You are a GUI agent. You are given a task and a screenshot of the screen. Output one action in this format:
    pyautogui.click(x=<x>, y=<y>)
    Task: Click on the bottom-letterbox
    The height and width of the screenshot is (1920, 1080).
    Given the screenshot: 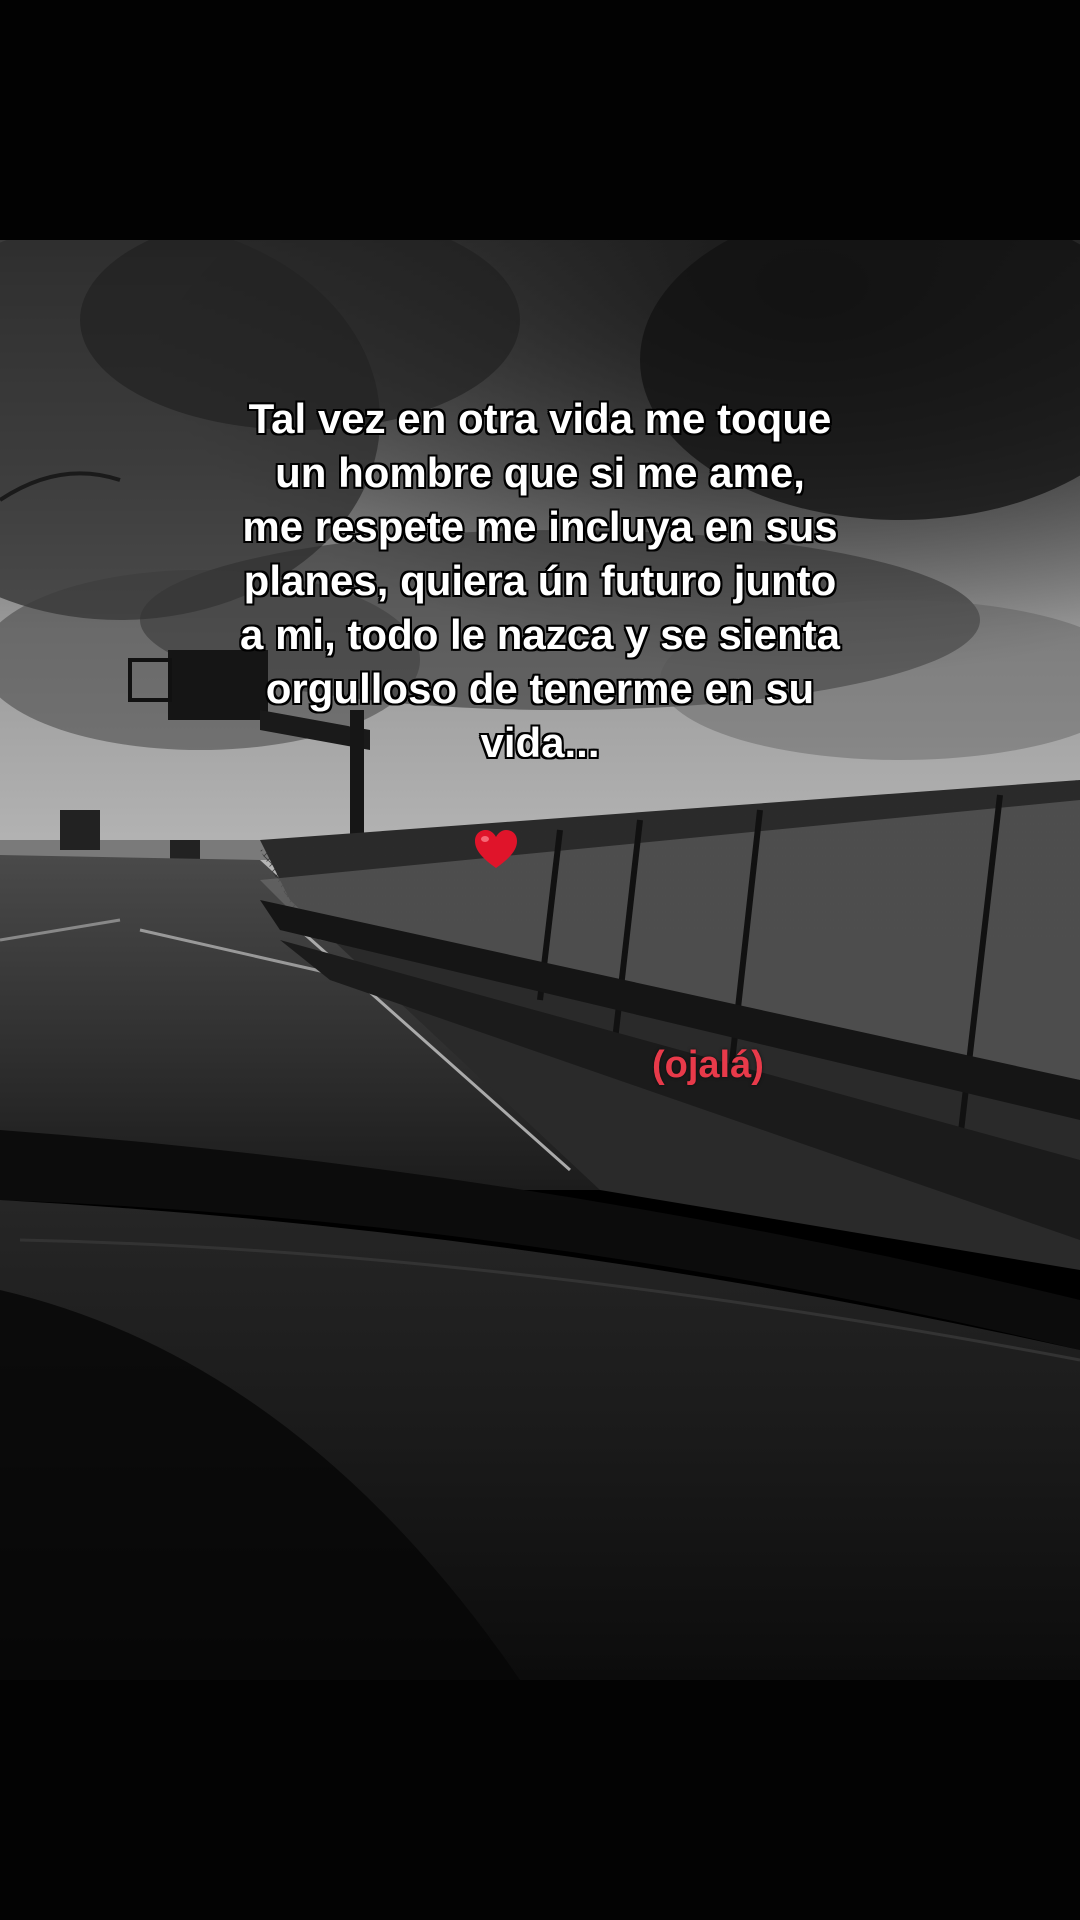 What is the action you would take?
    pyautogui.click(x=540, y=1800)
    